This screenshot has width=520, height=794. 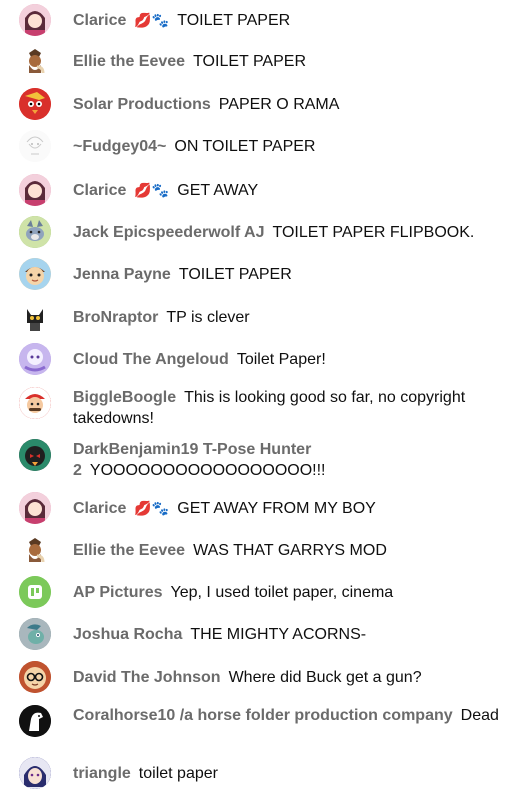 I want to click on message-text: Where did Buck get a gun?, so click(x=325, y=677).